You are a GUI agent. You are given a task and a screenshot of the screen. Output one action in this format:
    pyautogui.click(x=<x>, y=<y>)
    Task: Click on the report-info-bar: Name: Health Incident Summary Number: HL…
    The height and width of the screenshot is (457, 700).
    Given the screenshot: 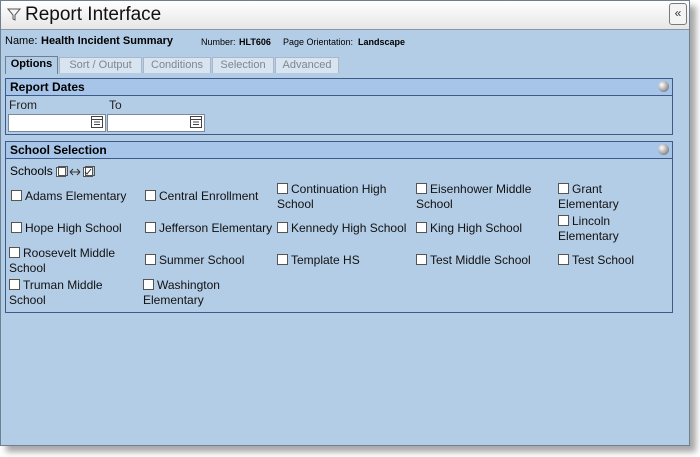 What is the action you would take?
    pyautogui.click(x=345, y=43)
    